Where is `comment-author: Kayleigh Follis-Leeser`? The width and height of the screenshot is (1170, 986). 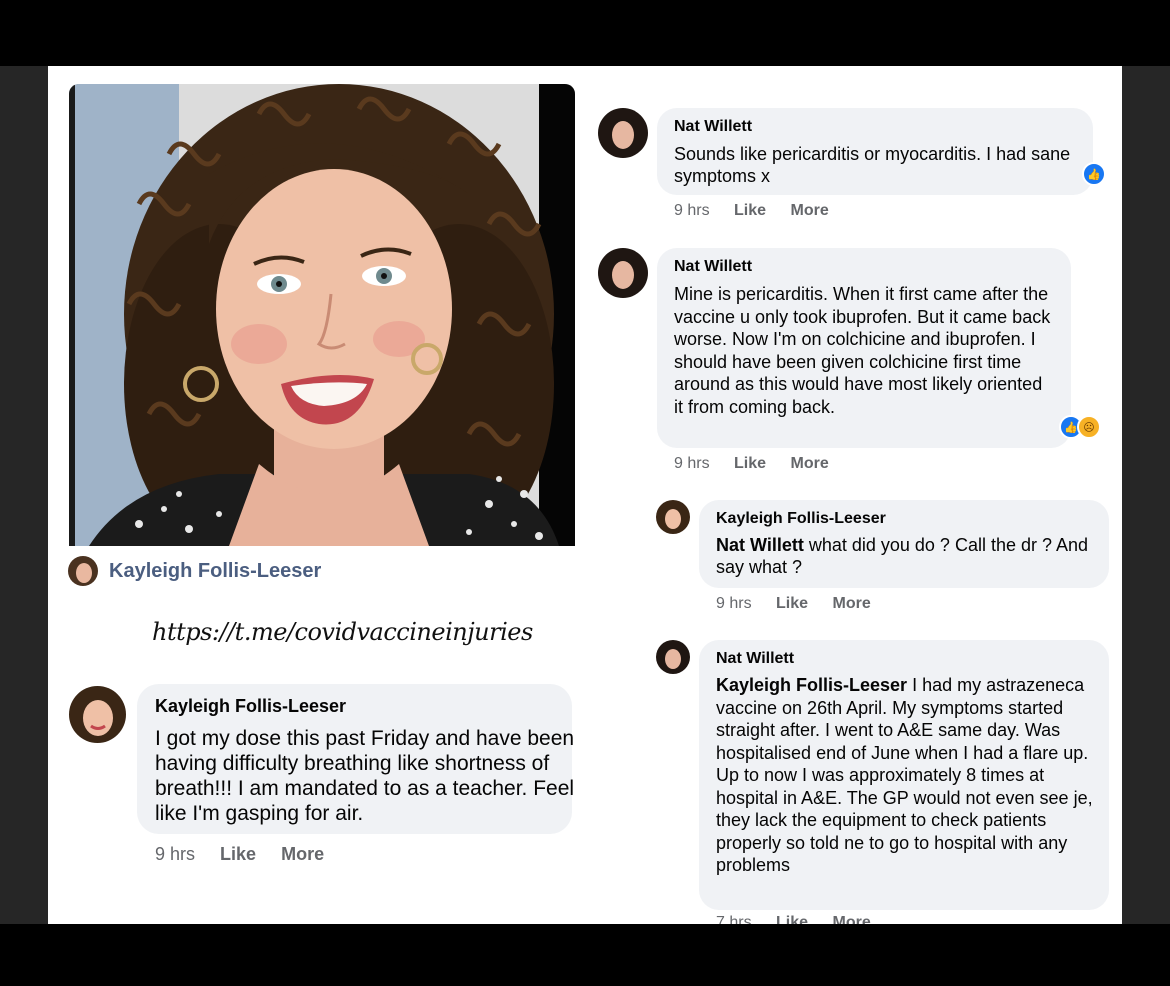 comment-author: Kayleigh Follis-Leeser is located at coordinates (250, 706).